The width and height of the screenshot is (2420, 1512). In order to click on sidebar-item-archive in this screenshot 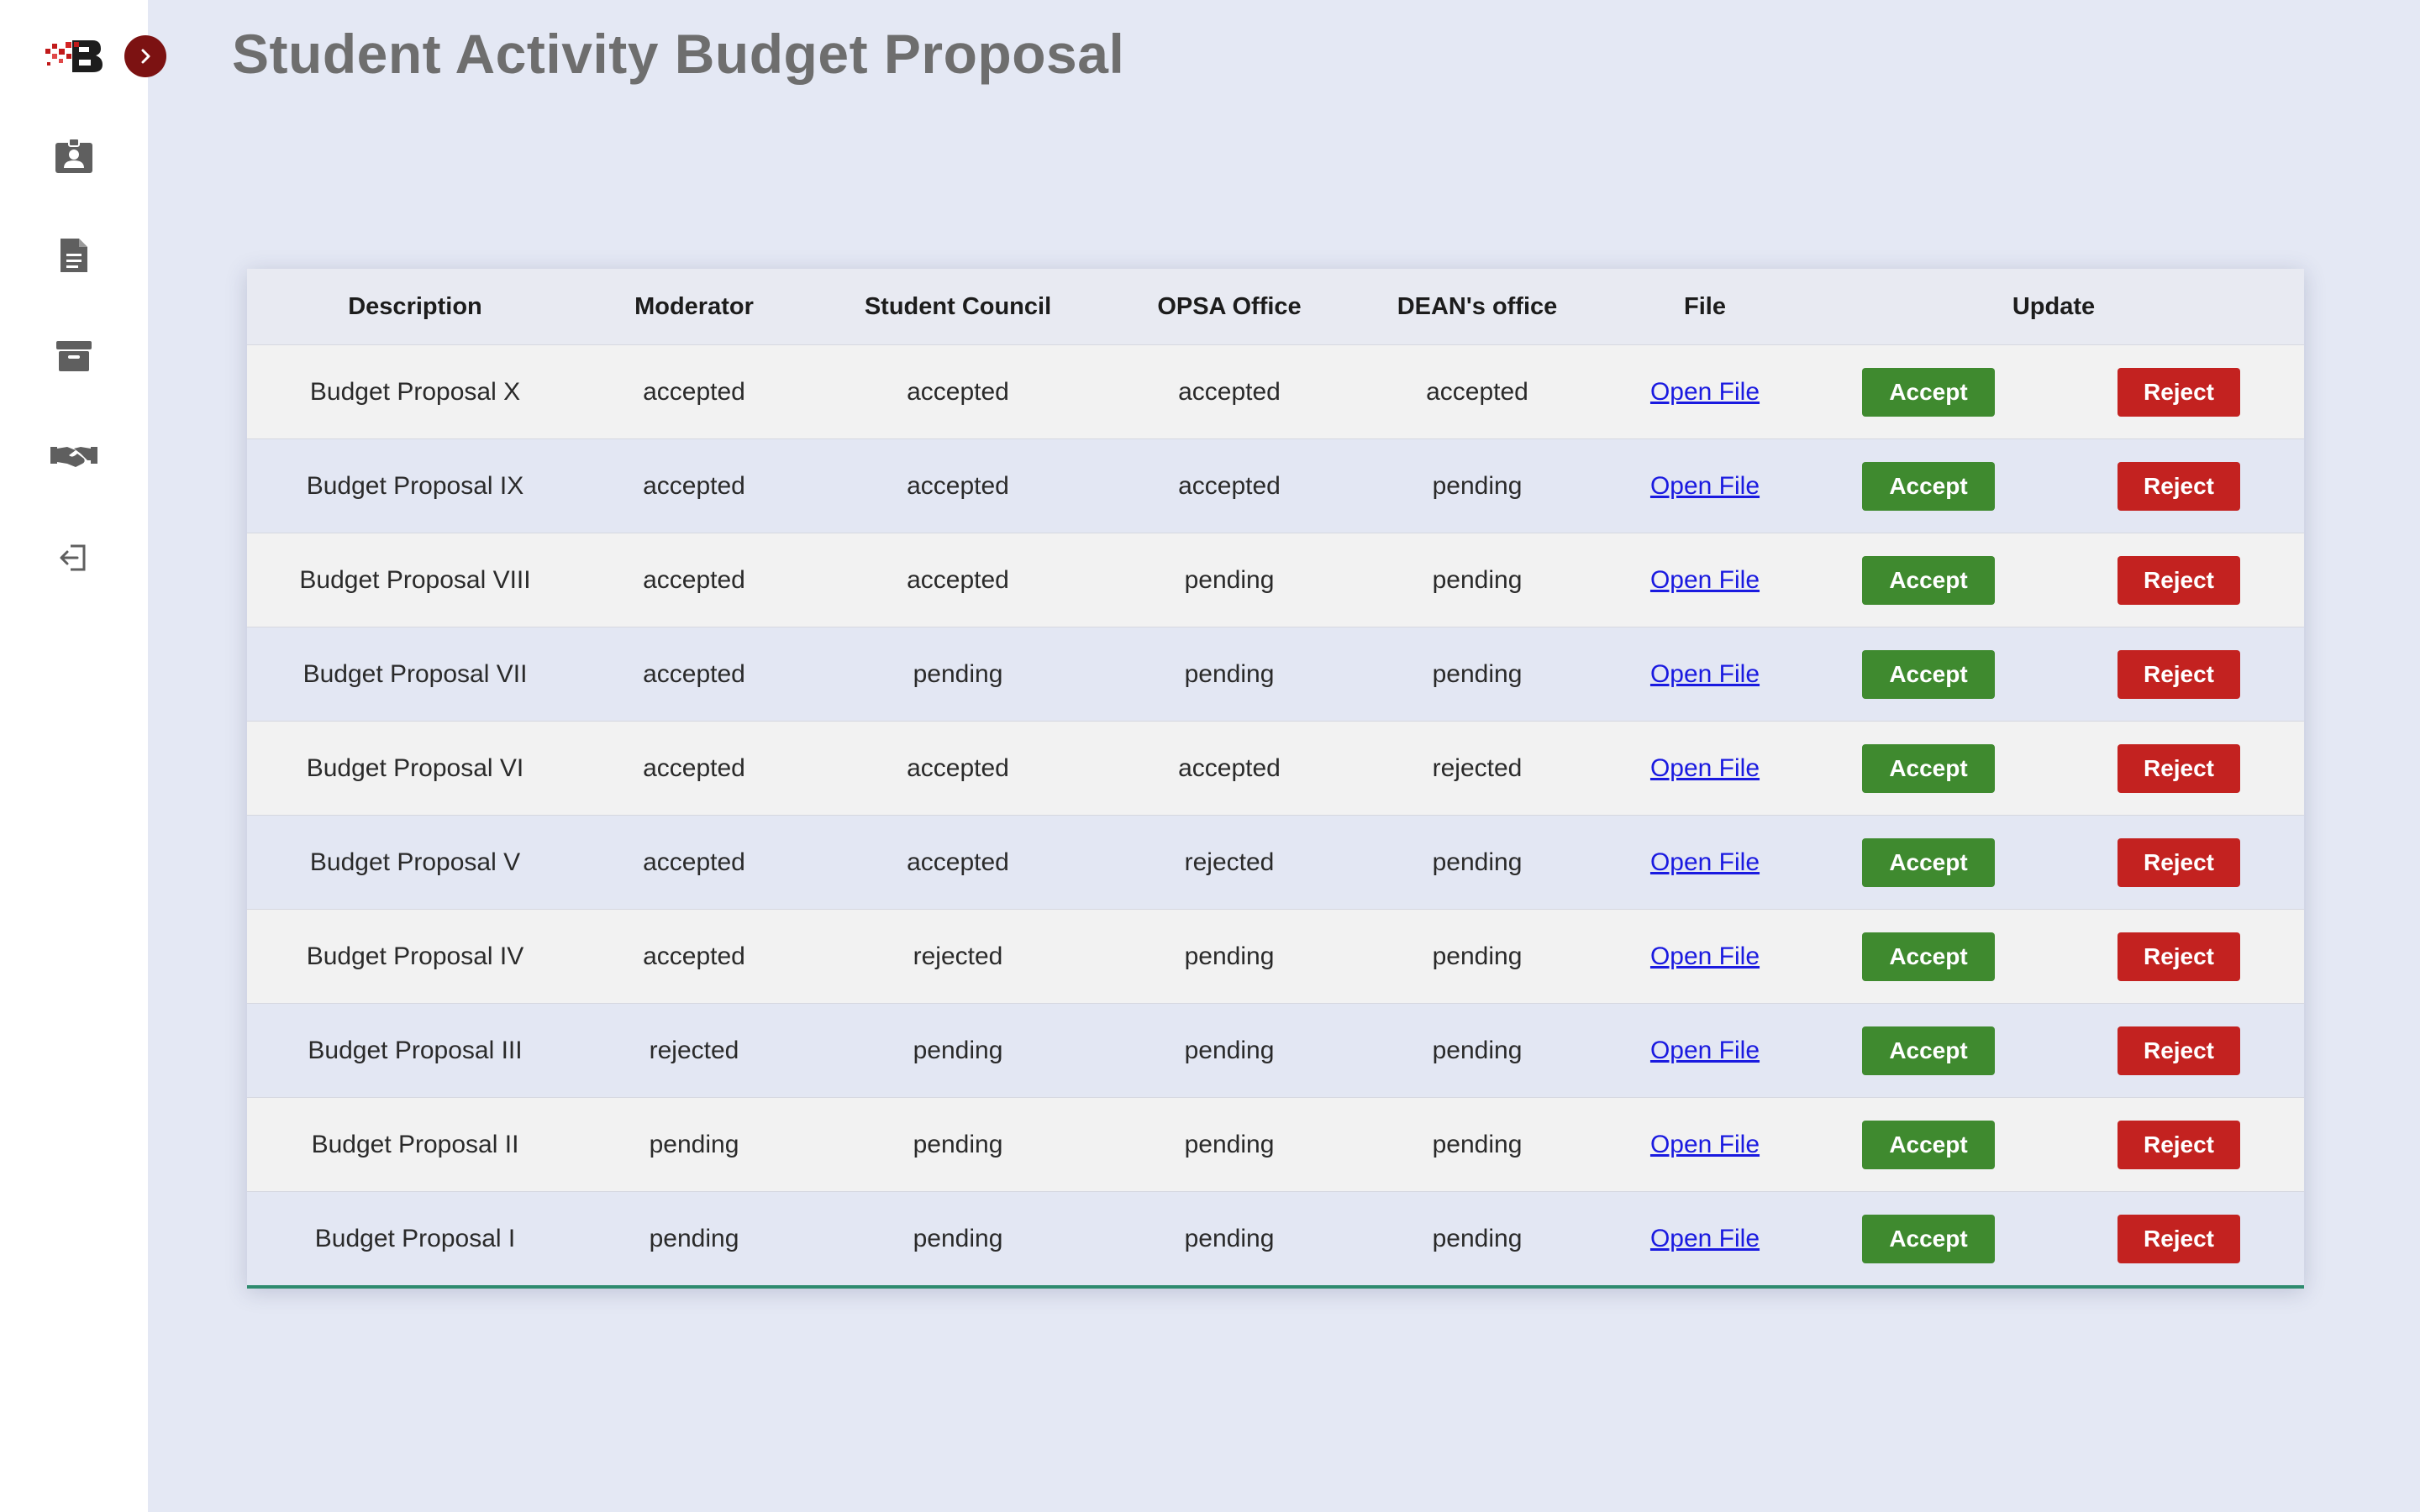, I will do `click(74, 356)`.